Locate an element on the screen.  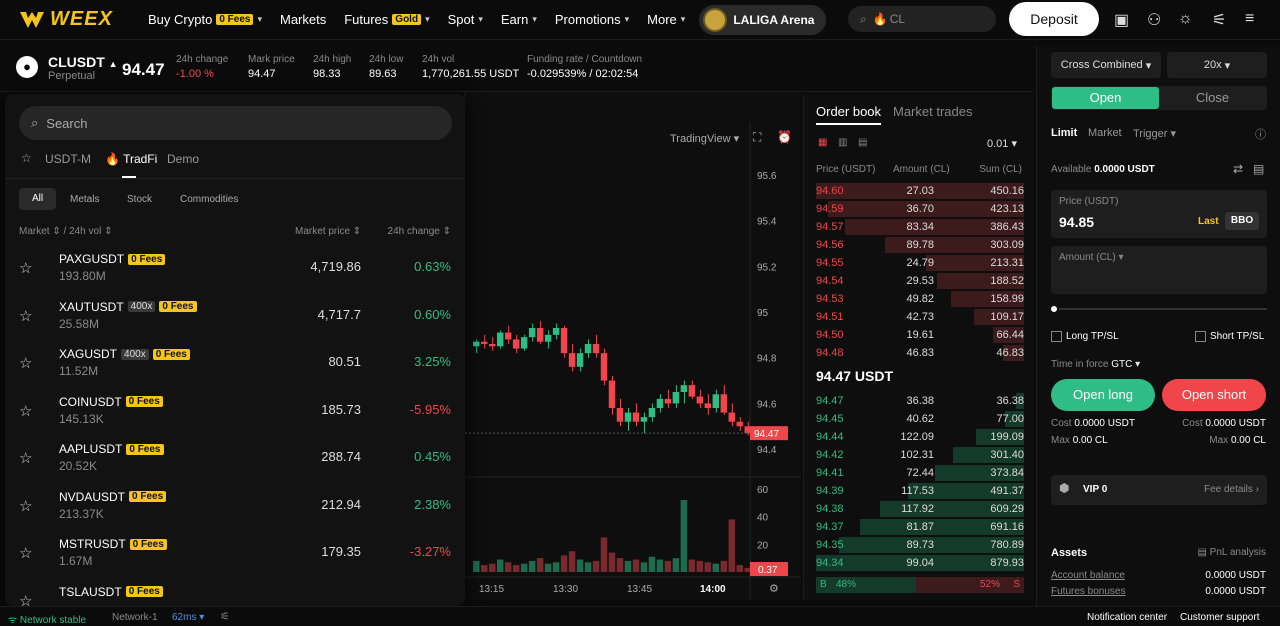
fee-details-link: Fee details is located at coordinates (1228, 489).